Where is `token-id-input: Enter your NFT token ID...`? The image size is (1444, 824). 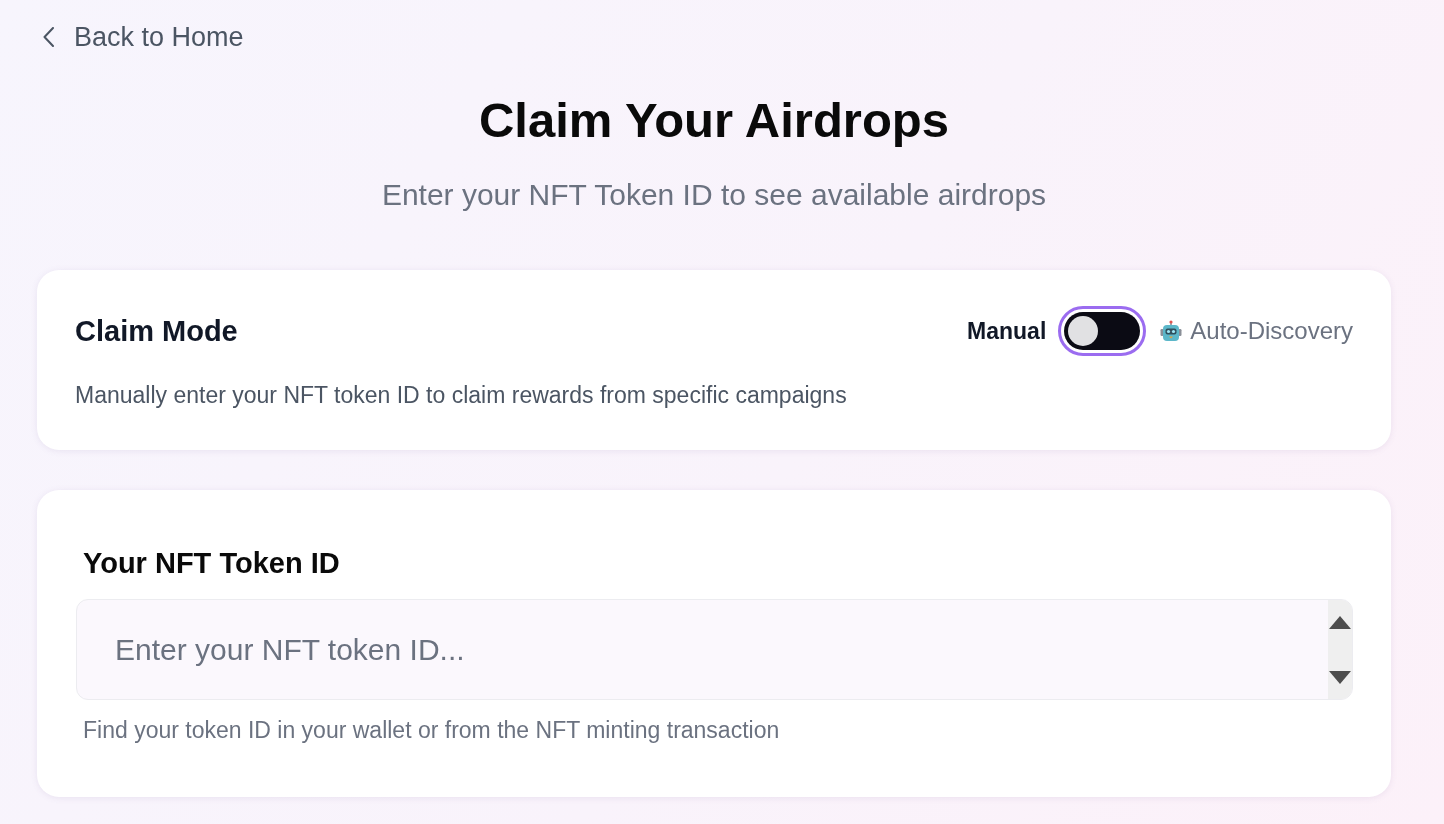
token-id-input: Enter your NFT token ID... is located at coordinates (714, 649).